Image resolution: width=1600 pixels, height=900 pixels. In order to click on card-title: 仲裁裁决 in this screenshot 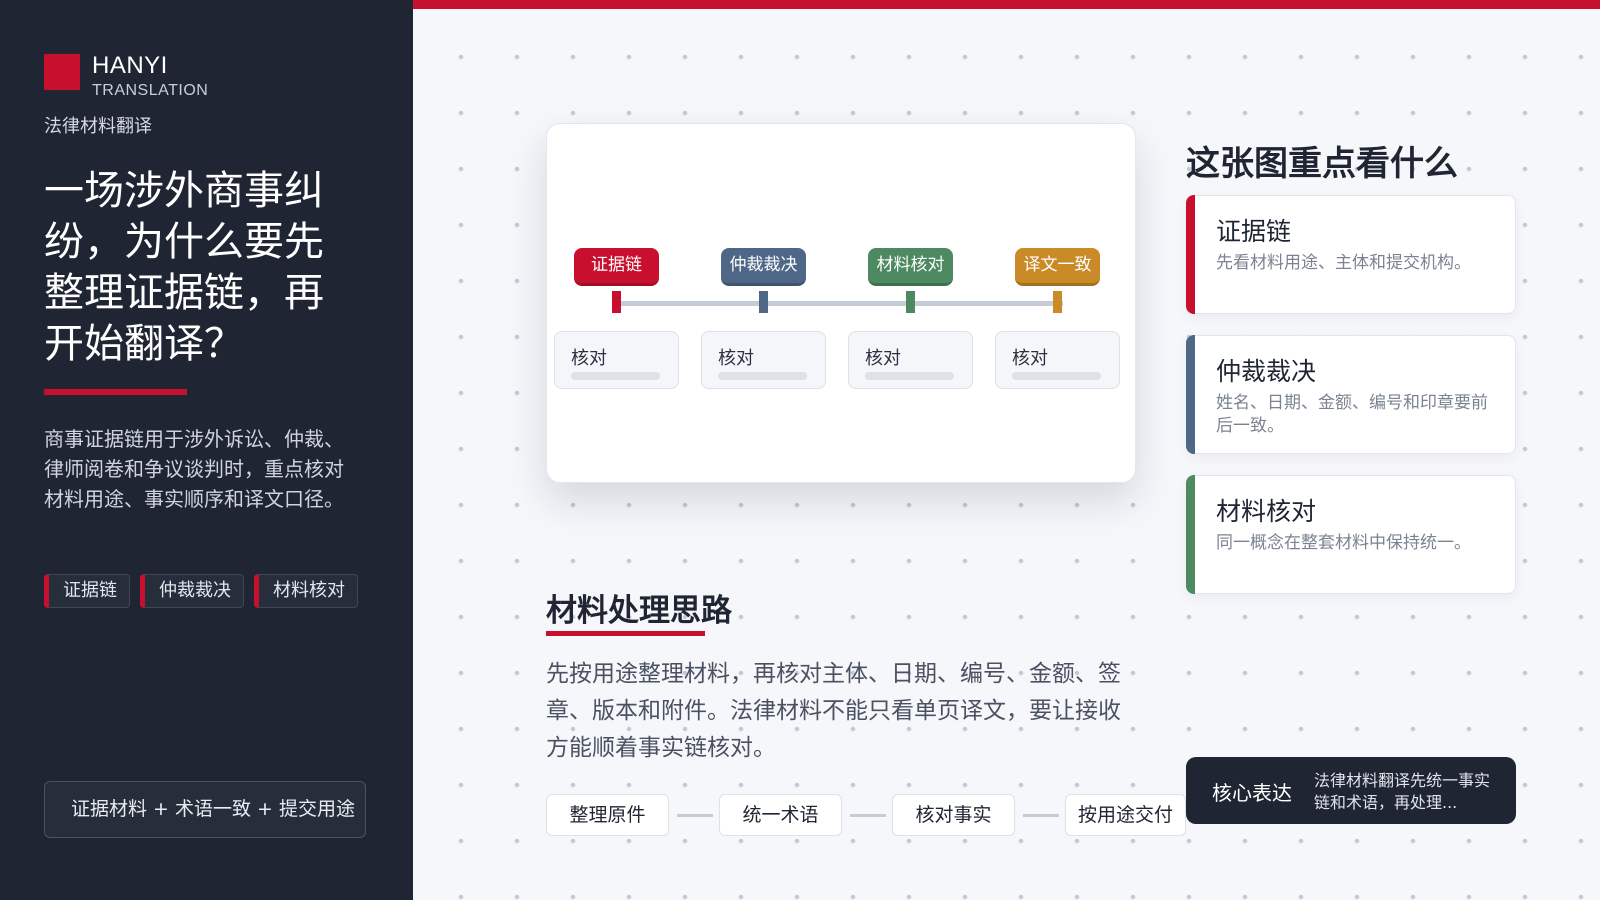, I will do `click(1266, 371)`.